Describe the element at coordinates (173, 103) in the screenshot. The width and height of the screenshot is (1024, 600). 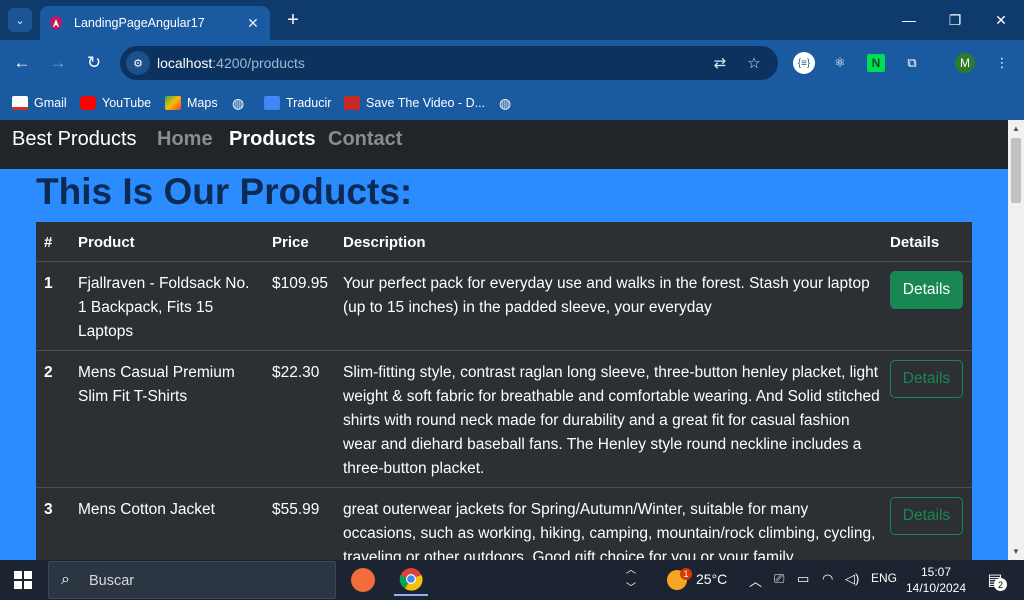
I see `maps-icon` at that location.